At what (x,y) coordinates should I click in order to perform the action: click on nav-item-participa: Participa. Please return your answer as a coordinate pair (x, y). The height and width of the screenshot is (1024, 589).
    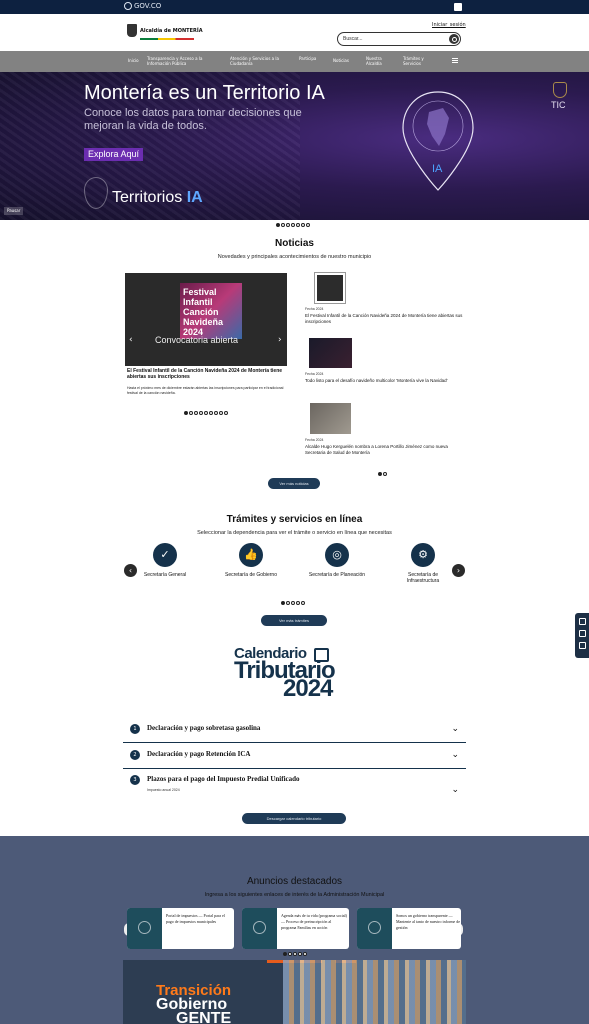
    Looking at the image, I should click on (313, 58).